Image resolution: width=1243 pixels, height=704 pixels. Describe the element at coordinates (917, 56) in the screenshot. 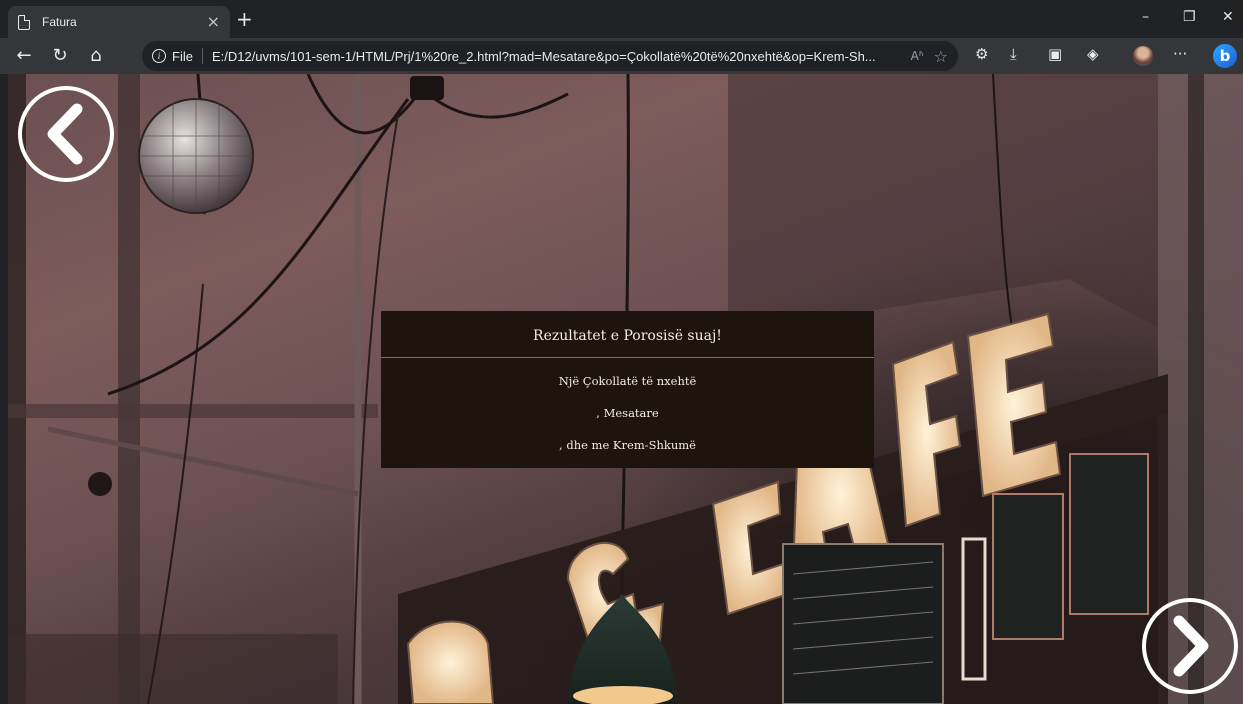

I see `read-aloud-icon: Aʱ` at that location.